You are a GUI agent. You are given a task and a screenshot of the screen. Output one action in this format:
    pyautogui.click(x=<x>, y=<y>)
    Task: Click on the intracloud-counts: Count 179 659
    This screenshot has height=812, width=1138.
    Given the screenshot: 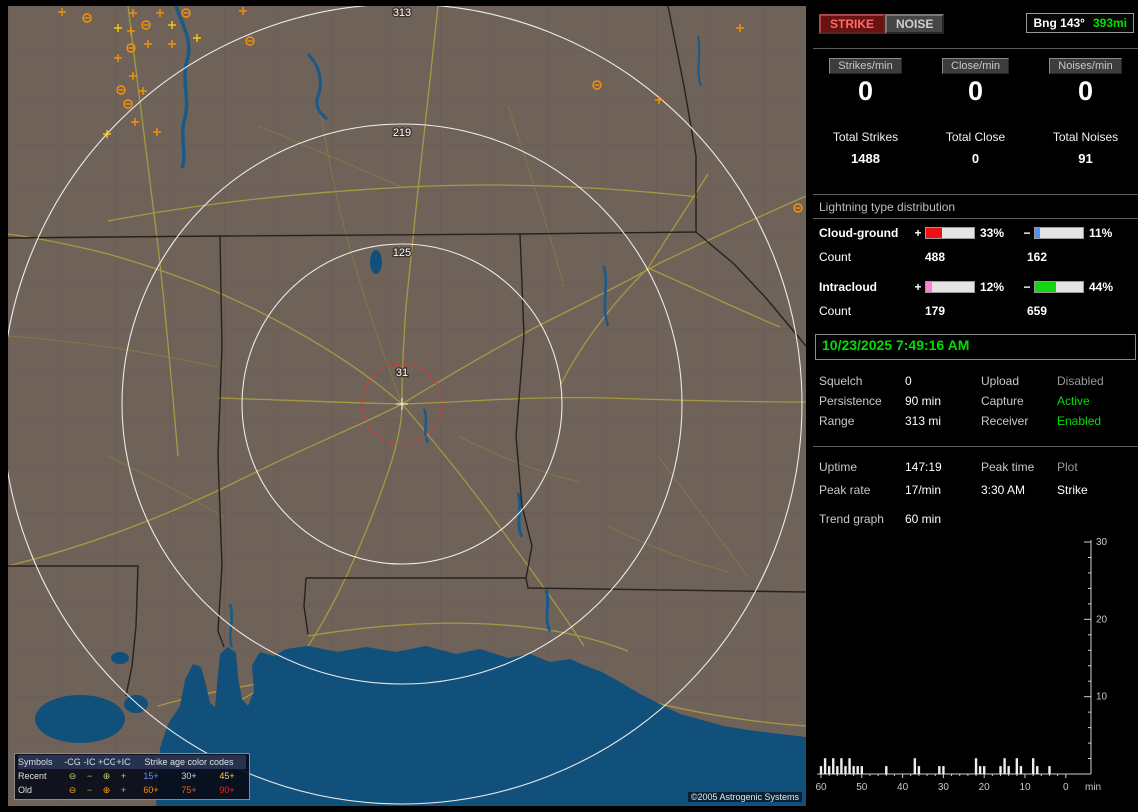 What is the action you would take?
    pyautogui.click(x=933, y=311)
    